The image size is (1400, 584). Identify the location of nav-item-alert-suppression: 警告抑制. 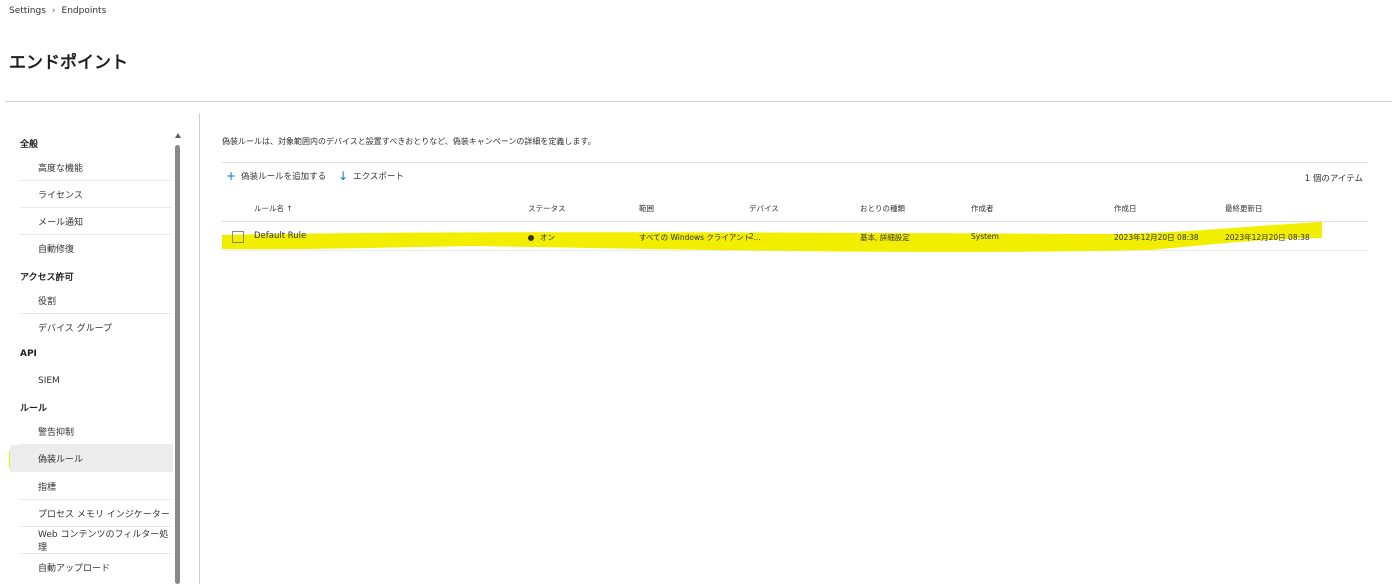
(96, 431).